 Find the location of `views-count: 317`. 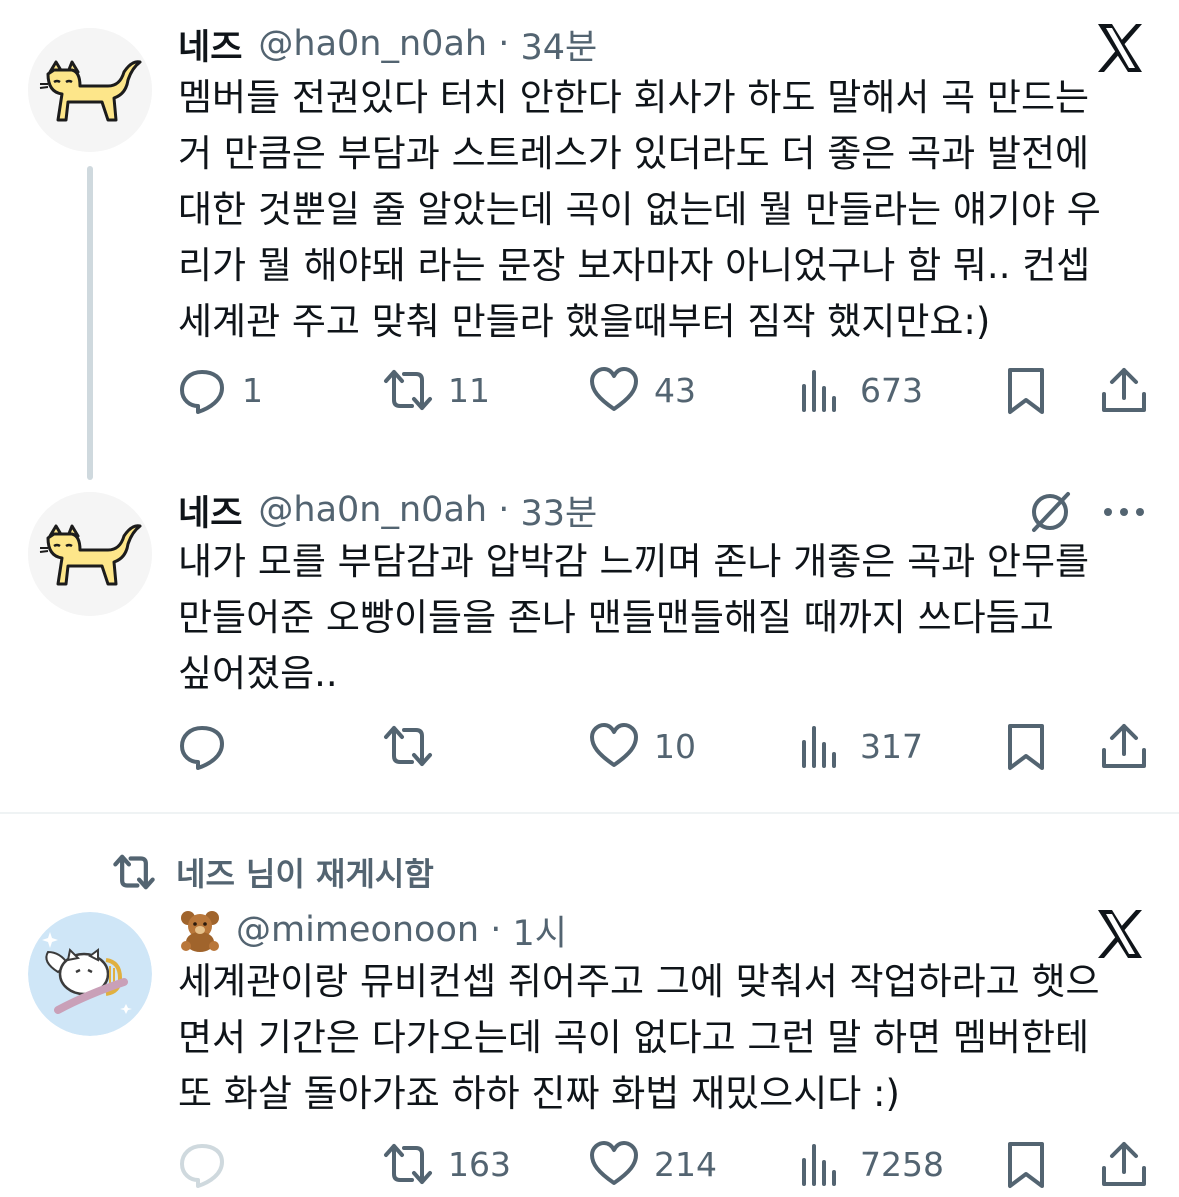

views-count: 317 is located at coordinates (891, 746).